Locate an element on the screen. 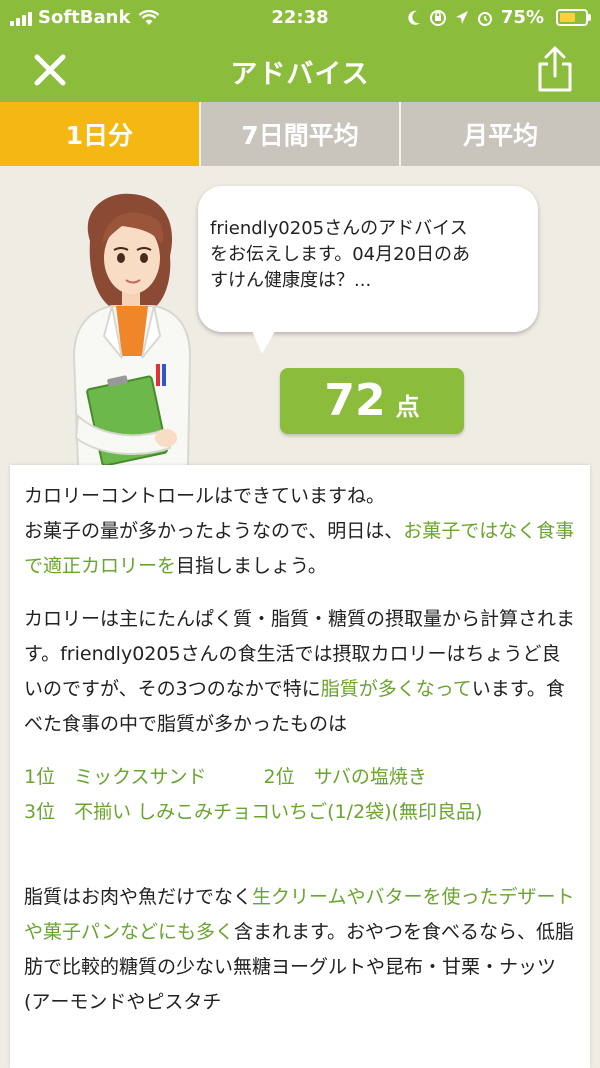 This screenshot has height=1068, width=600. advice-highlight: 脂質が多くなって is located at coordinates (396, 689).